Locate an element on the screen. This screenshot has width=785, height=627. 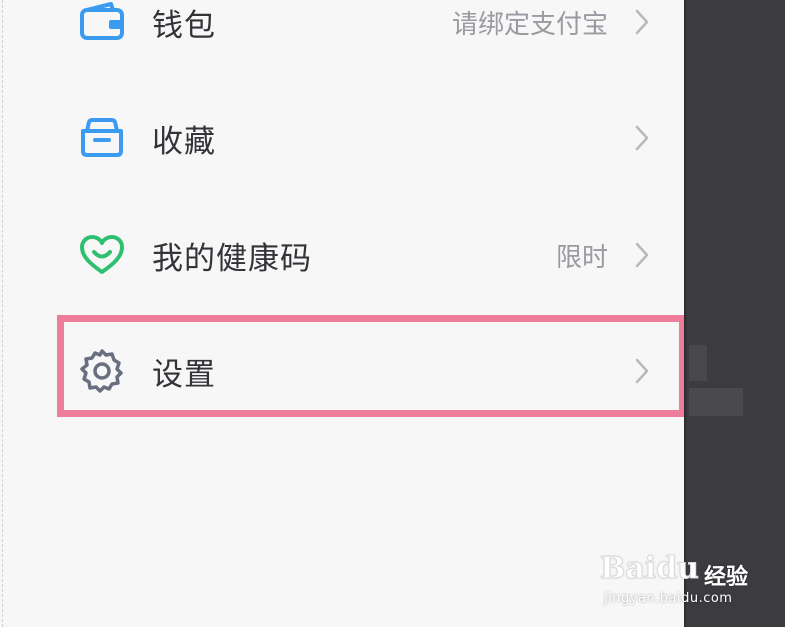
wallet-icon is located at coordinates (102, 23).